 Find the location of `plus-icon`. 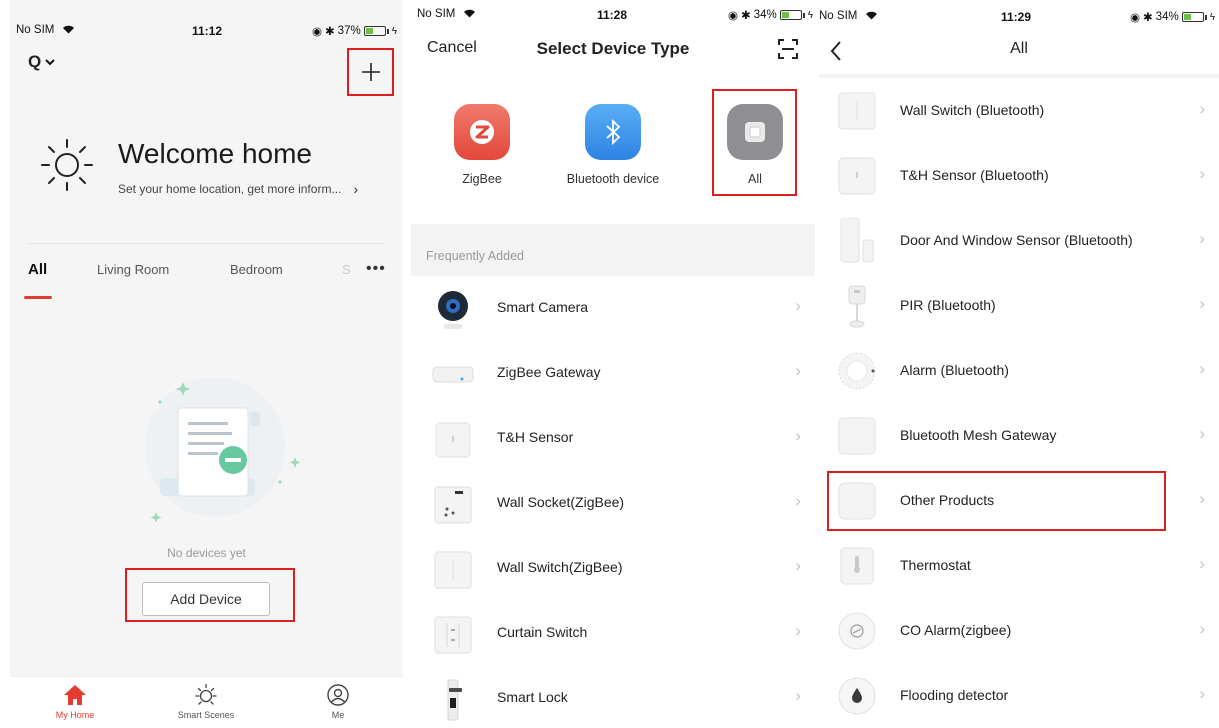

plus-icon is located at coordinates (370, 72).